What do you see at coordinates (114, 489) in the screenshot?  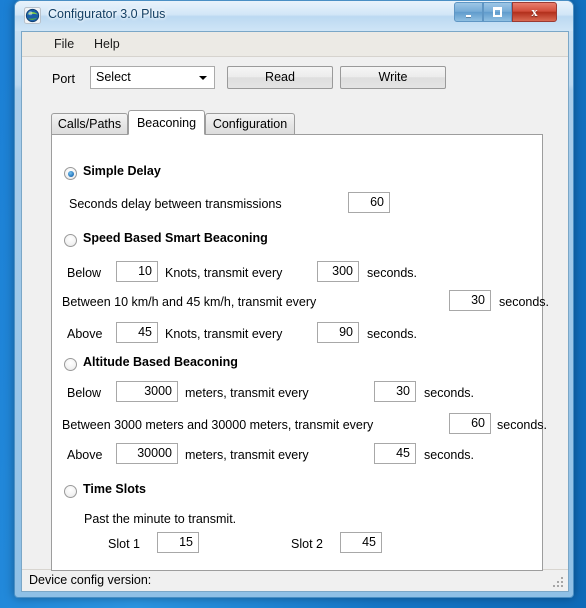 I see `time-slots-title: Time Slots` at bounding box center [114, 489].